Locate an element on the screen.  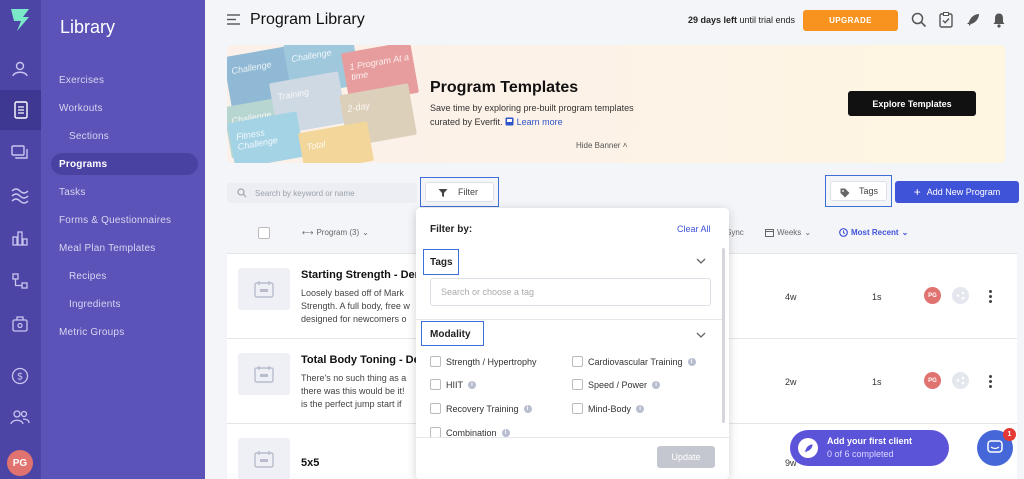
clear-all-button: Clear All is located at coordinates (694, 229).